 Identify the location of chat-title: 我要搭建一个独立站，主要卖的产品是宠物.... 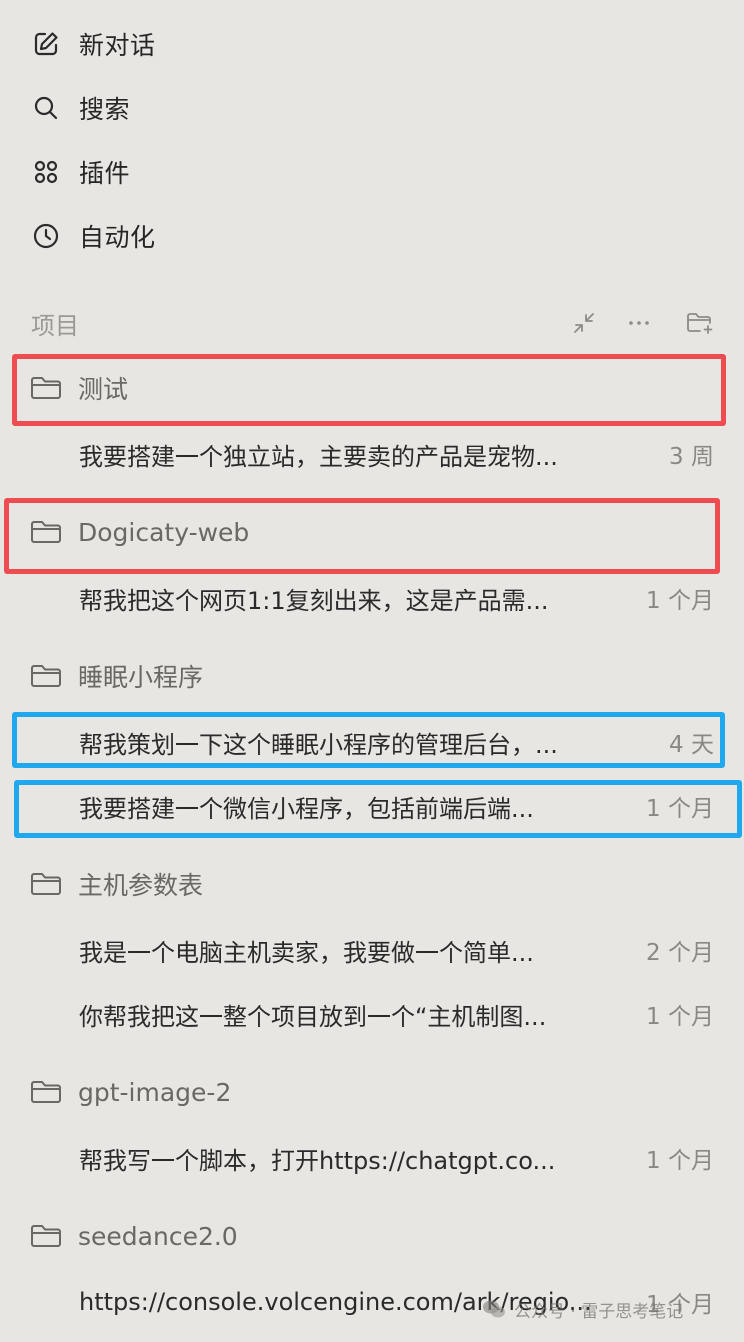
(318, 456).